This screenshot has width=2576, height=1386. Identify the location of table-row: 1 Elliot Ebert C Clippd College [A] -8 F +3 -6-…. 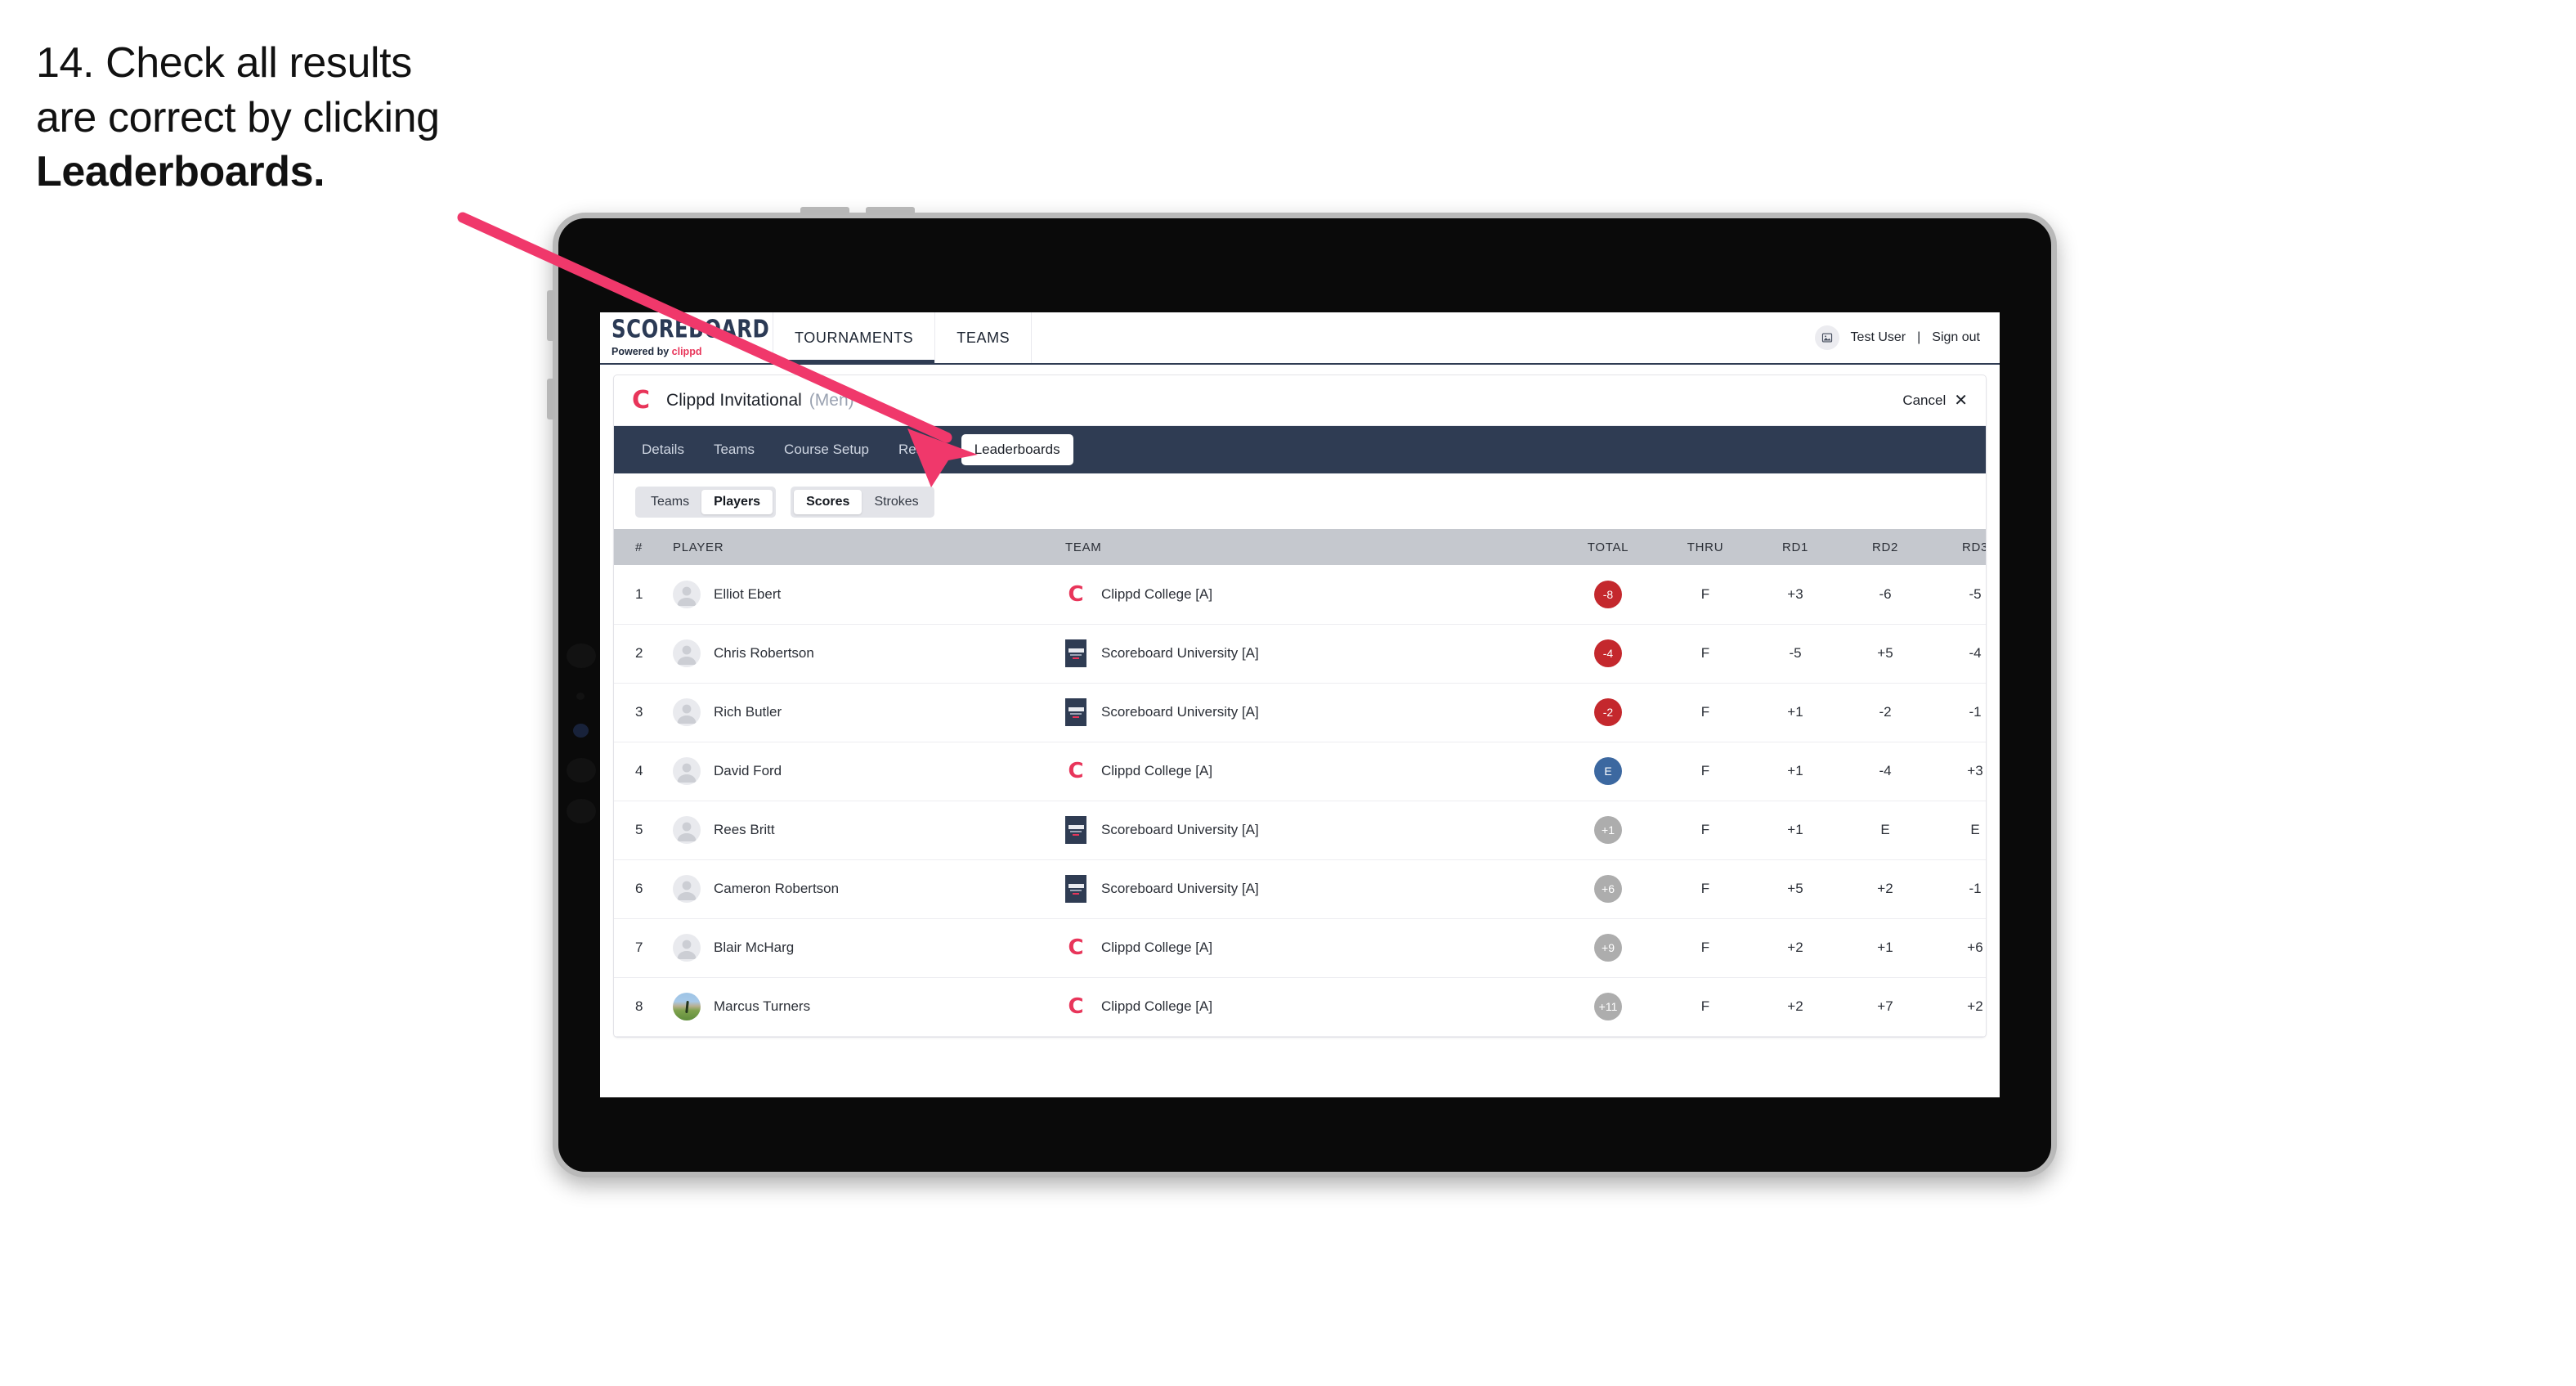
(1300, 595).